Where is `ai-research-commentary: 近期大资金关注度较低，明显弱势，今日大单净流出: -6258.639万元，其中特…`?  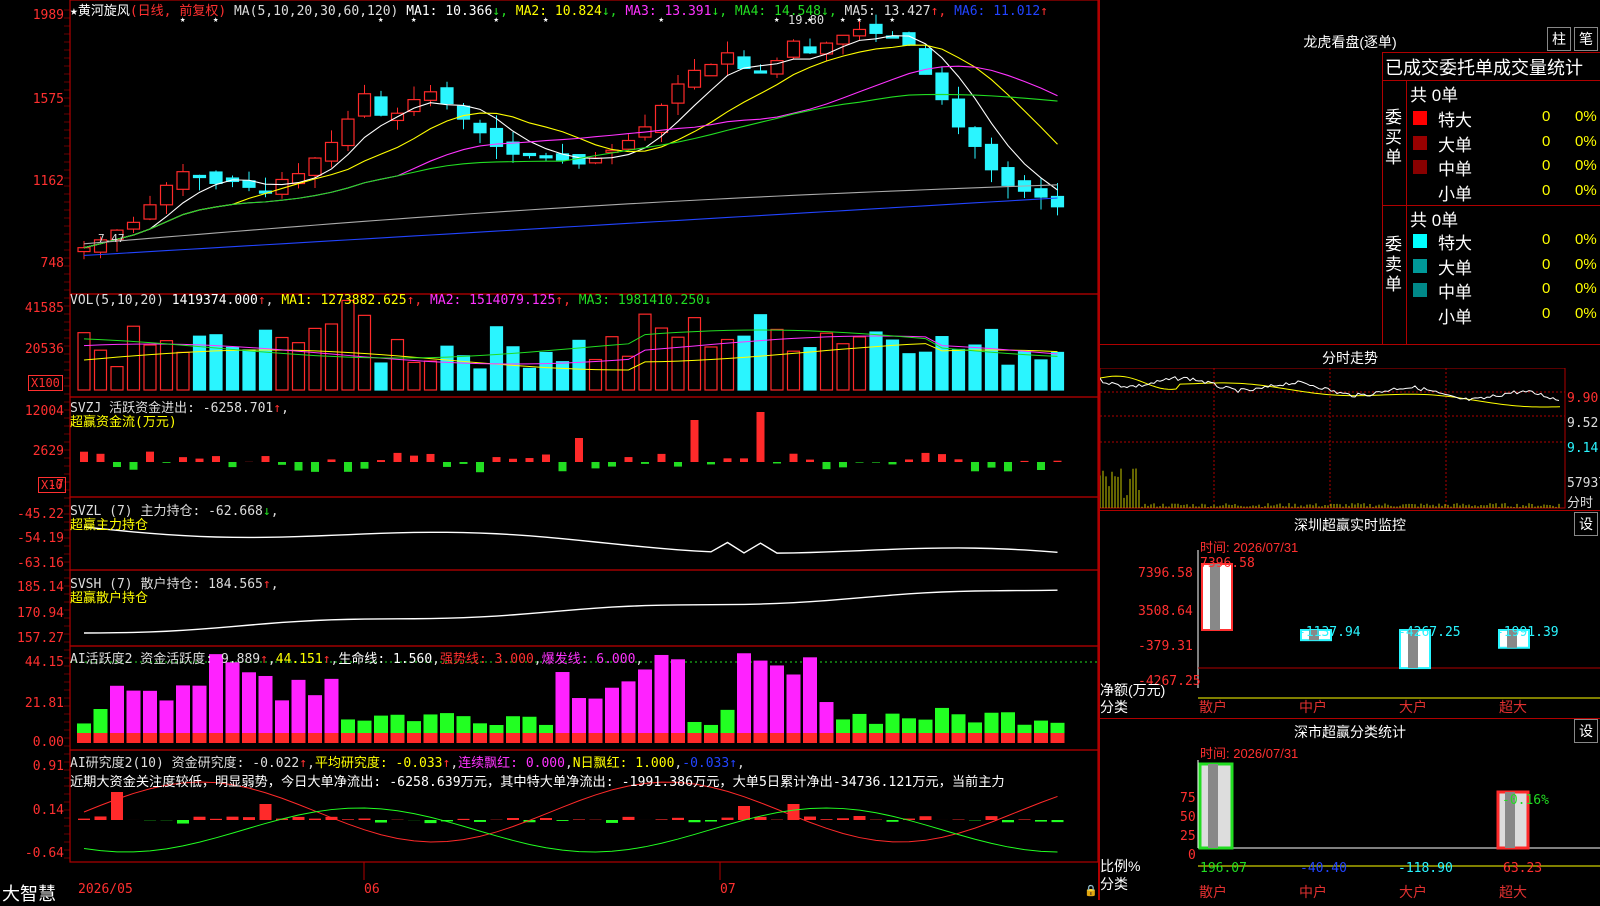 ai-research-commentary: 近期大资金关注度较低，明显弱势，今日大单净流出: -6258.639万元，其中特… is located at coordinates (537, 780).